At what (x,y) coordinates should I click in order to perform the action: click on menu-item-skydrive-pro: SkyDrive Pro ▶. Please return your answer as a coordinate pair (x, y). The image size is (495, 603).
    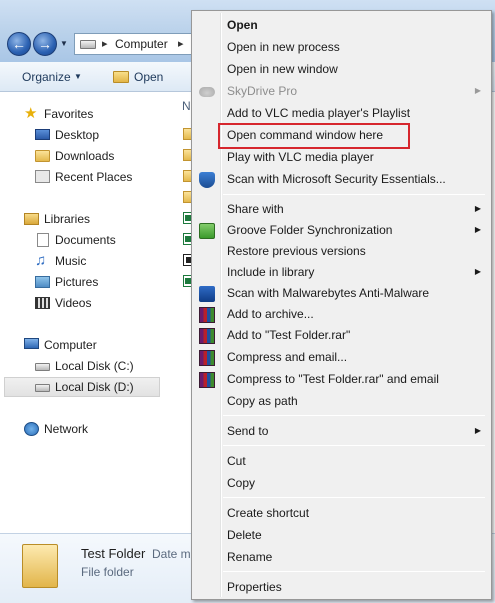
    Looking at the image, I should click on (342, 92).